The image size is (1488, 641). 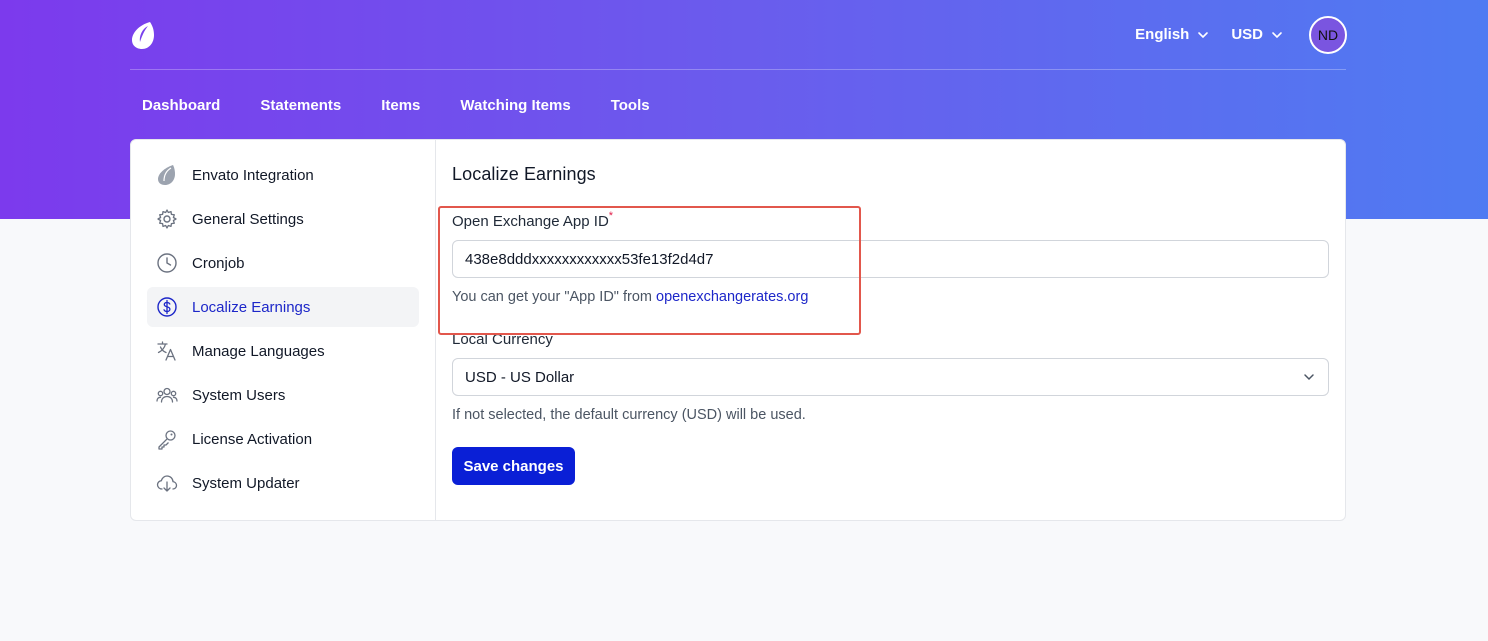 I want to click on sidebar-item-manage-languages: Manage Languages, so click(x=283, y=351).